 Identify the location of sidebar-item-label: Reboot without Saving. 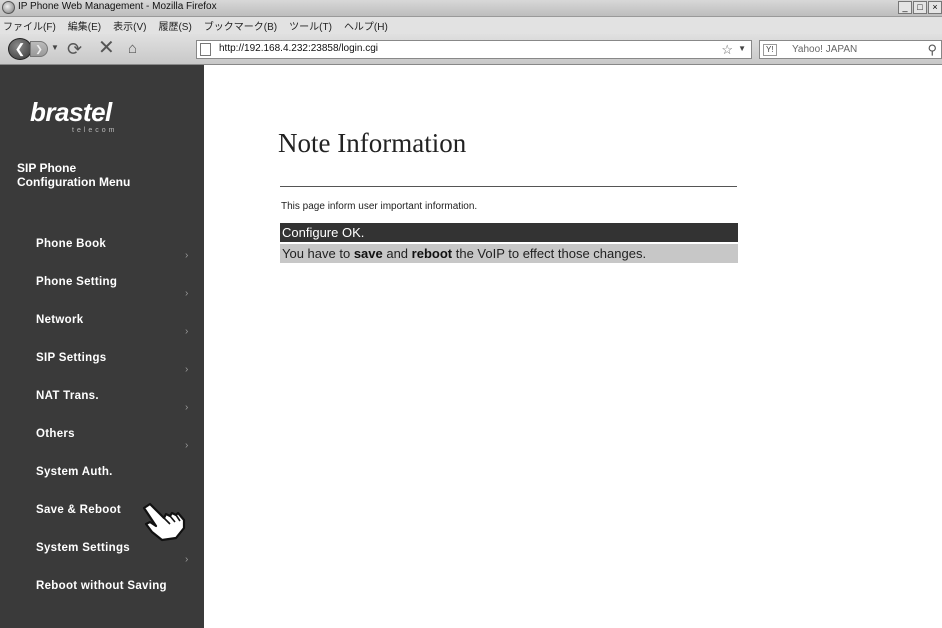
(101, 586).